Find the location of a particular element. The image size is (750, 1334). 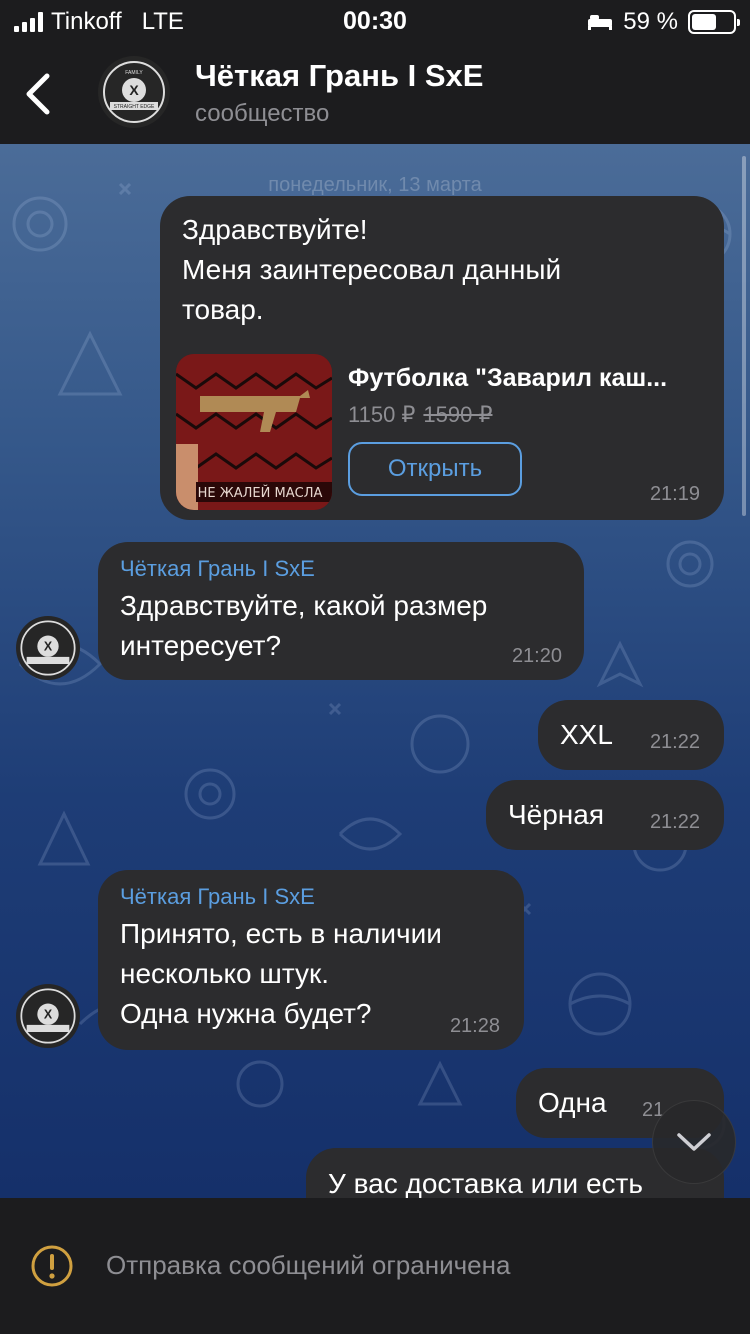

svg-text: STRAIGHT EDGE is located at coordinates (134, 107).